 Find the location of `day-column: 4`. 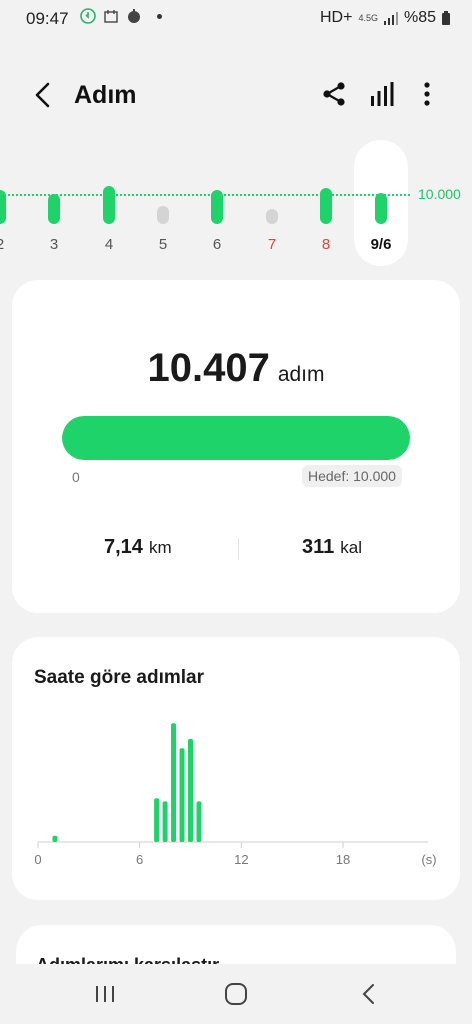

day-column: 4 is located at coordinates (109, 203).